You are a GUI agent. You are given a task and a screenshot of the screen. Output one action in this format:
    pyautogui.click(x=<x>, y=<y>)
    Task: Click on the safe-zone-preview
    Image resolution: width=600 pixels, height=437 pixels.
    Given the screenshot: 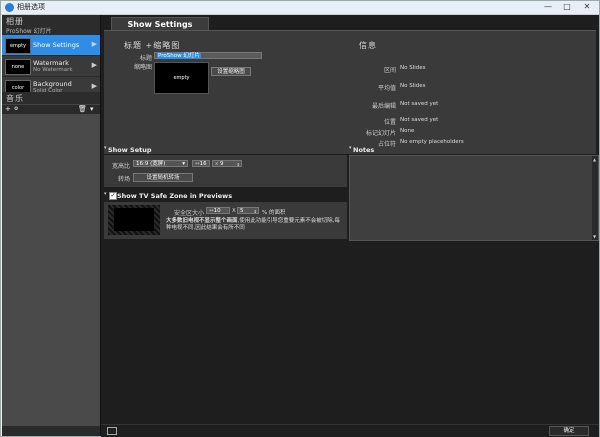 What is the action you would take?
    pyautogui.click(x=134, y=220)
    